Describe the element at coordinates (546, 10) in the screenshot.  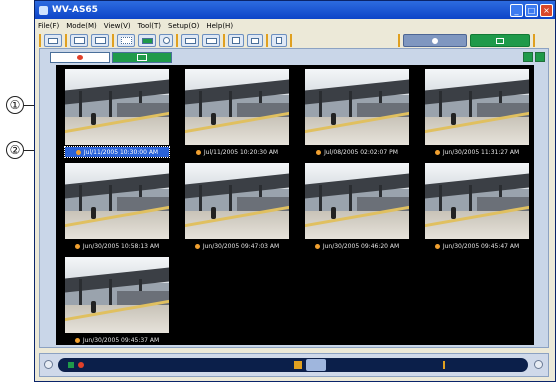
I see `close-icon: ×` at that location.